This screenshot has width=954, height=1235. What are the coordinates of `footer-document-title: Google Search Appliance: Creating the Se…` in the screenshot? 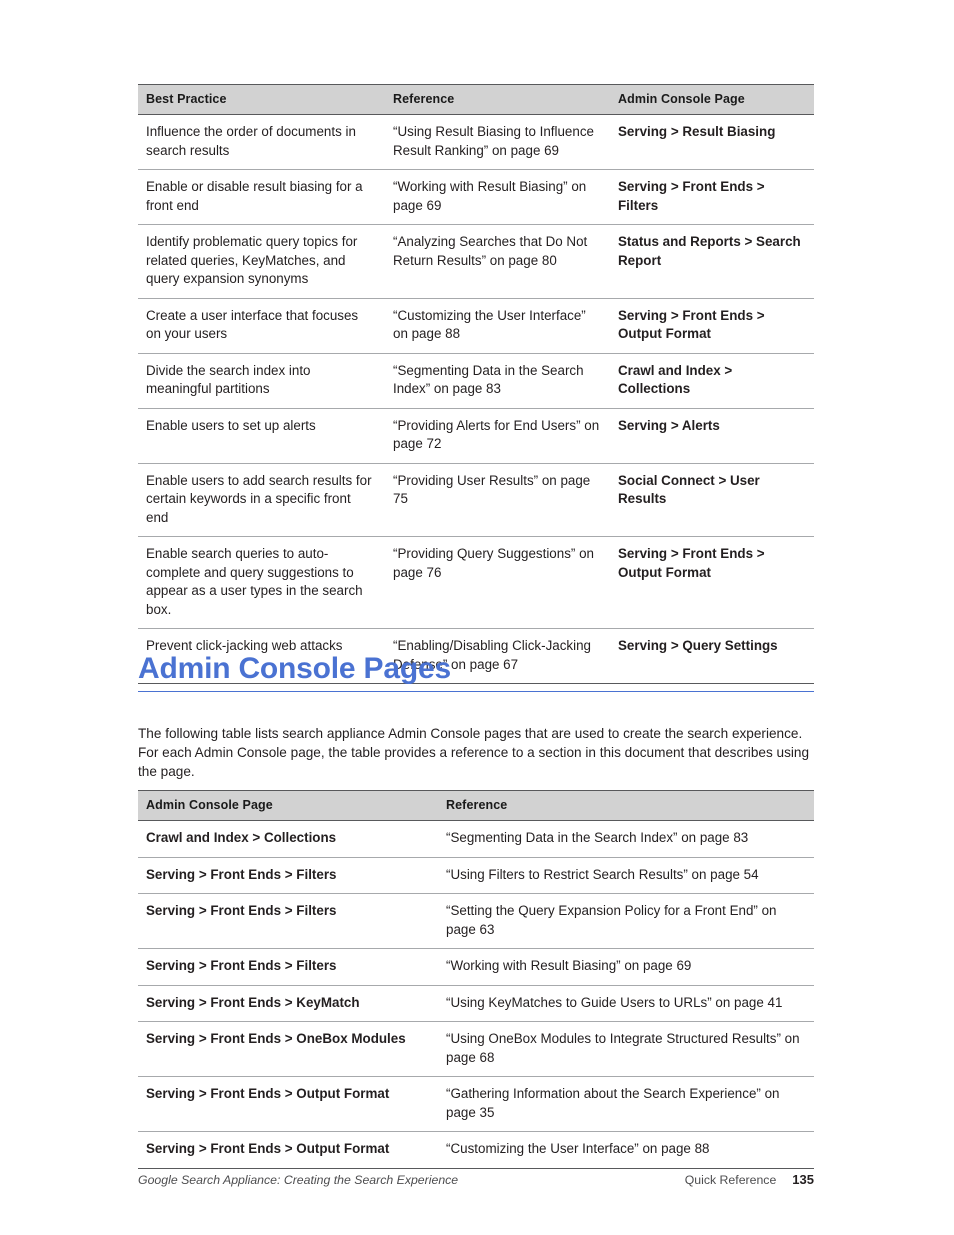 It's located at (298, 1180).